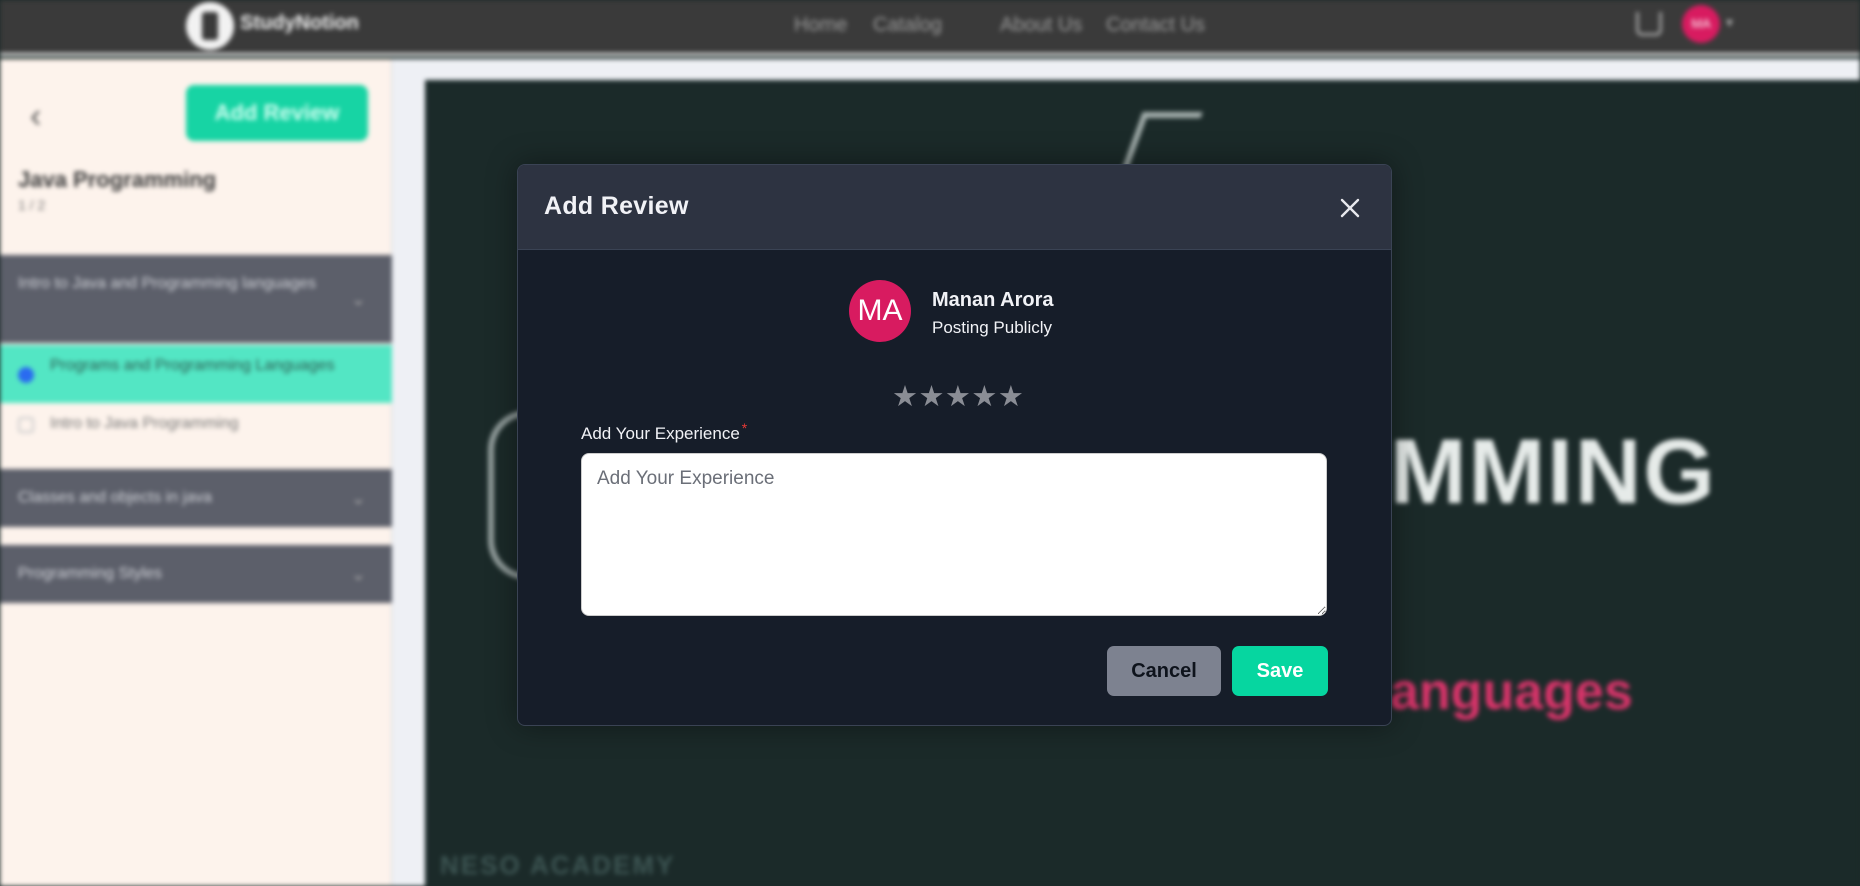 This screenshot has width=1860, height=886. What do you see at coordinates (1280, 671) in the screenshot?
I see `save-button: Save` at bounding box center [1280, 671].